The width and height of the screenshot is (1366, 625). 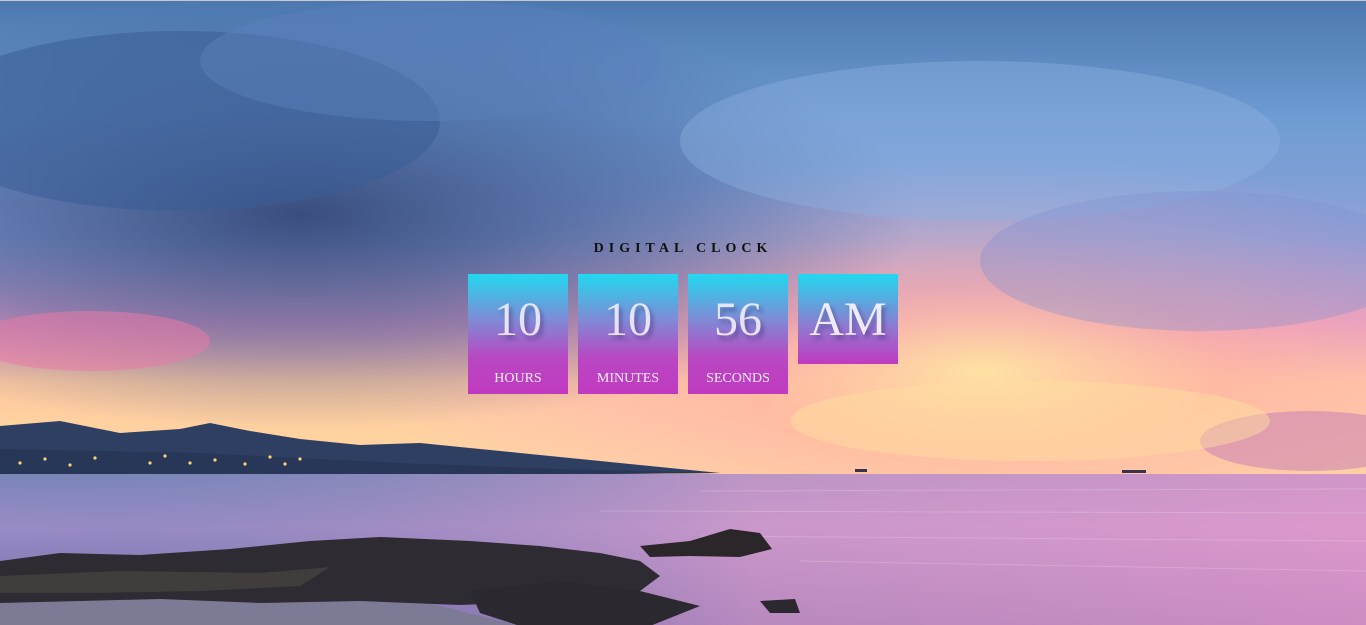 What do you see at coordinates (683, 248) in the screenshot?
I see `clock-title: DIGITAL CLOCK` at bounding box center [683, 248].